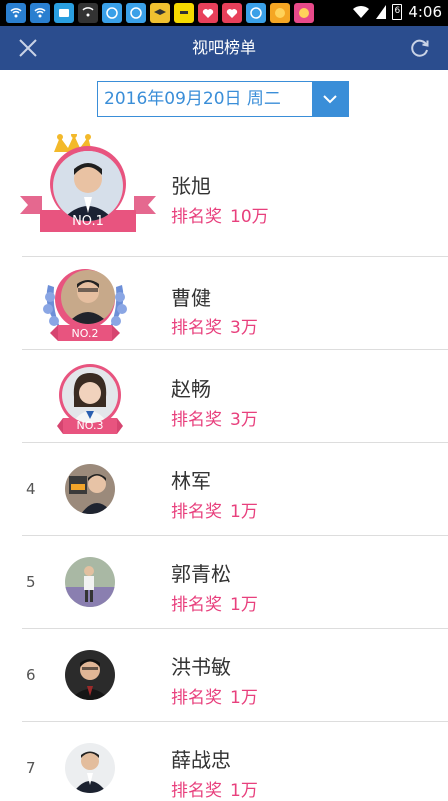  I want to click on prize-value: 10万, so click(249, 217).